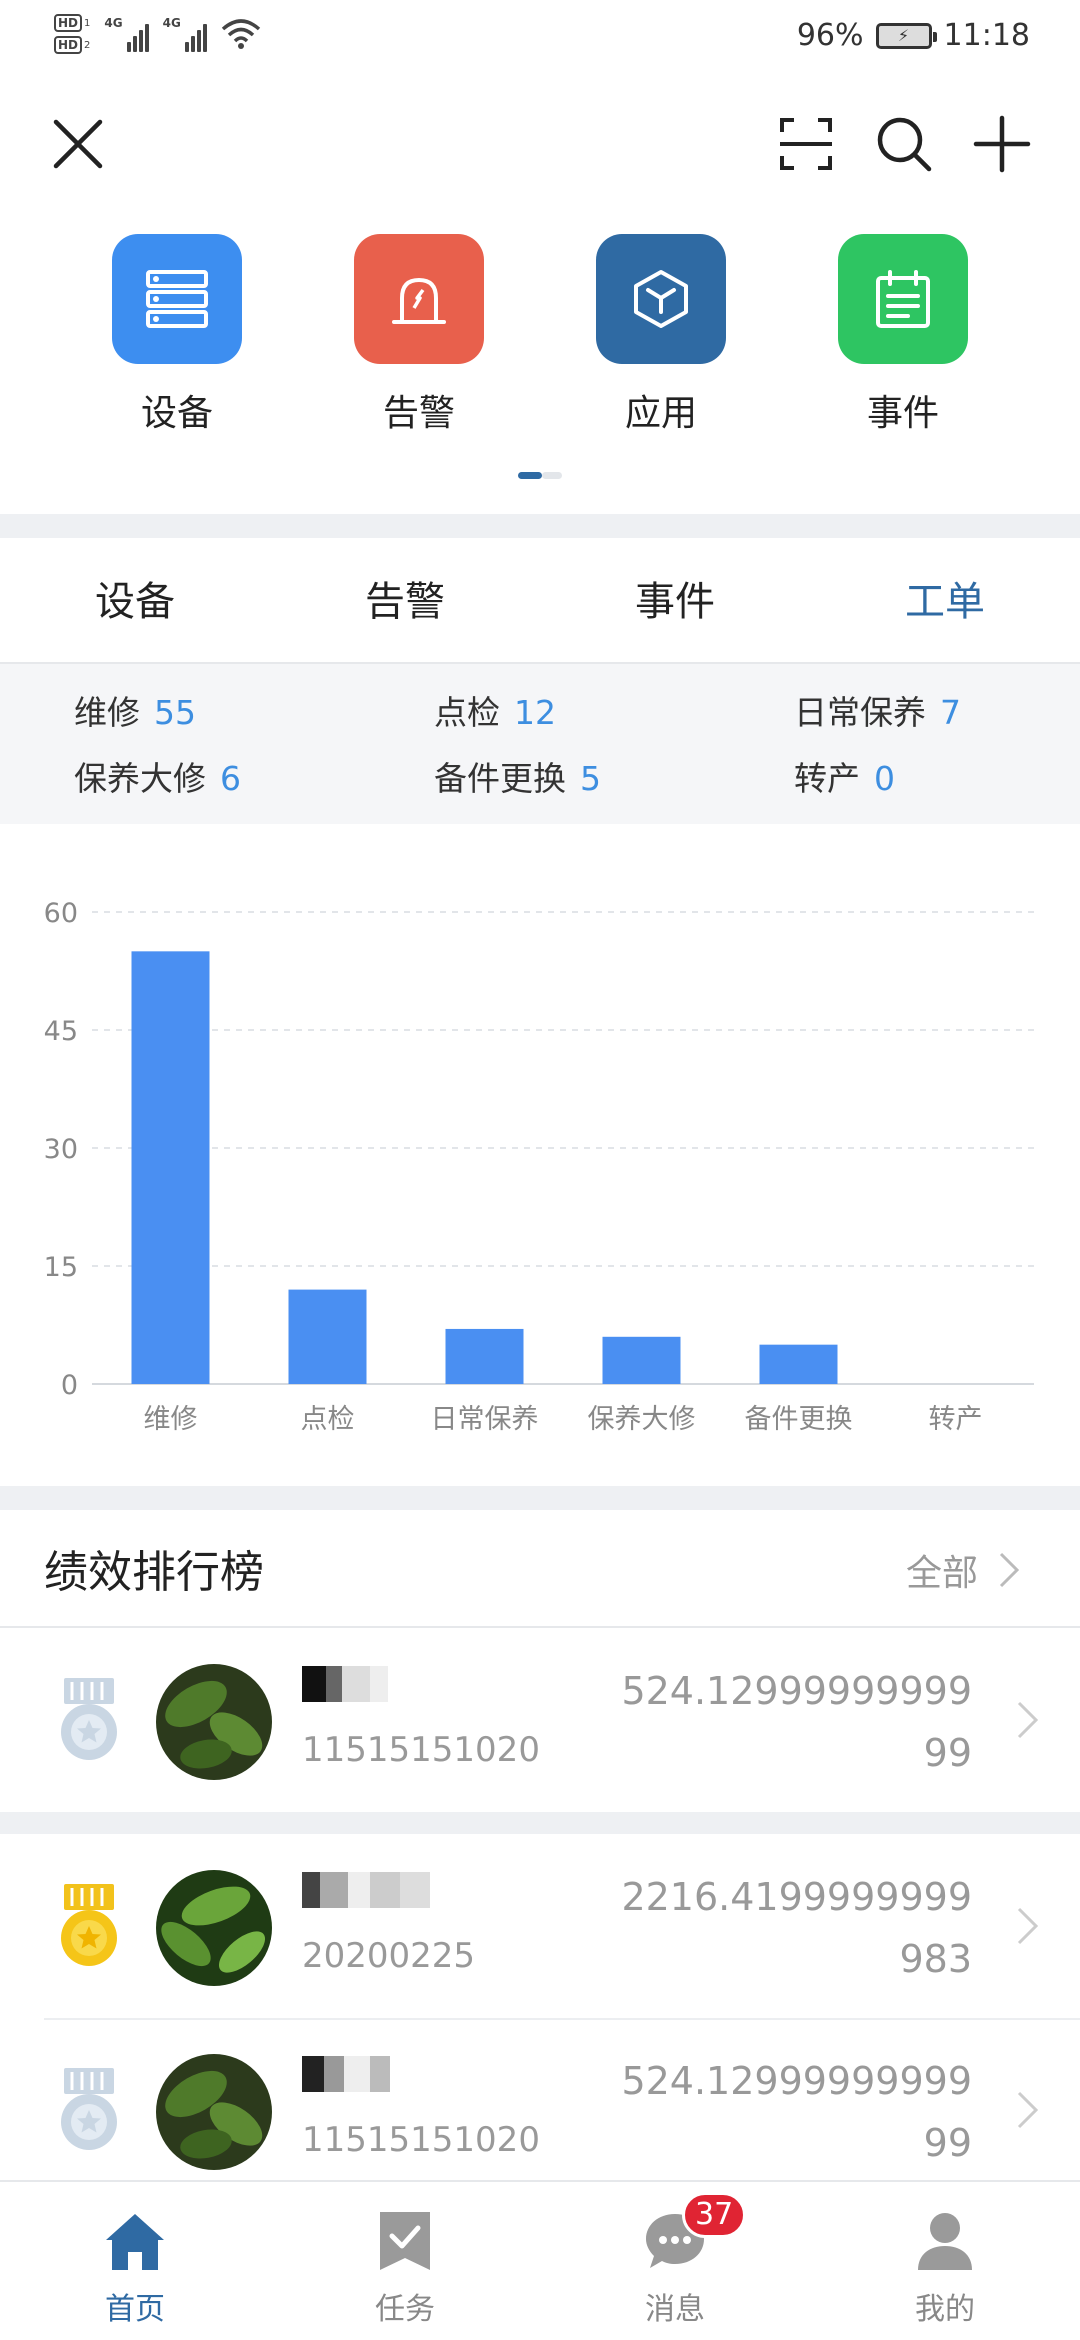 The height and width of the screenshot is (2340, 1080). Describe the element at coordinates (61, 1267) in the screenshot. I see `y-tick-label: 15` at that location.